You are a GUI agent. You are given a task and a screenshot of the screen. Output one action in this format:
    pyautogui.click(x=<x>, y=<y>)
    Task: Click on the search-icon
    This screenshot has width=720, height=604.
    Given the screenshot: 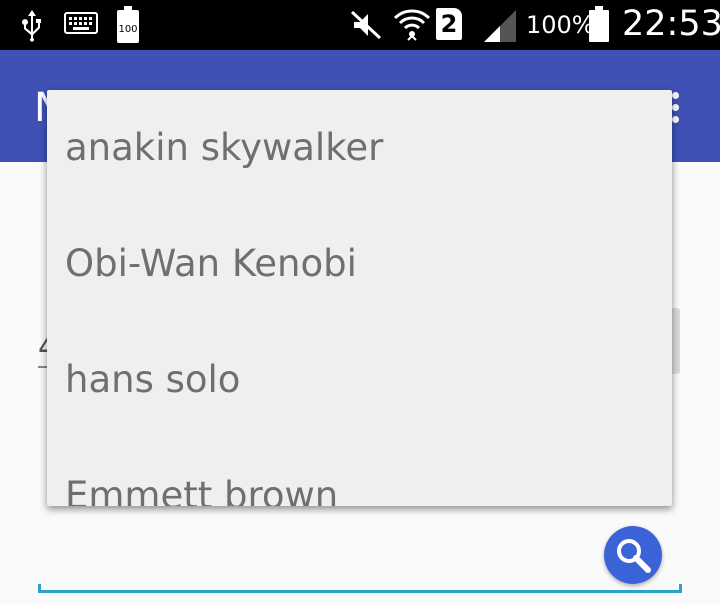 What is the action you would take?
    pyautogui.click(x=634, y=556)
    